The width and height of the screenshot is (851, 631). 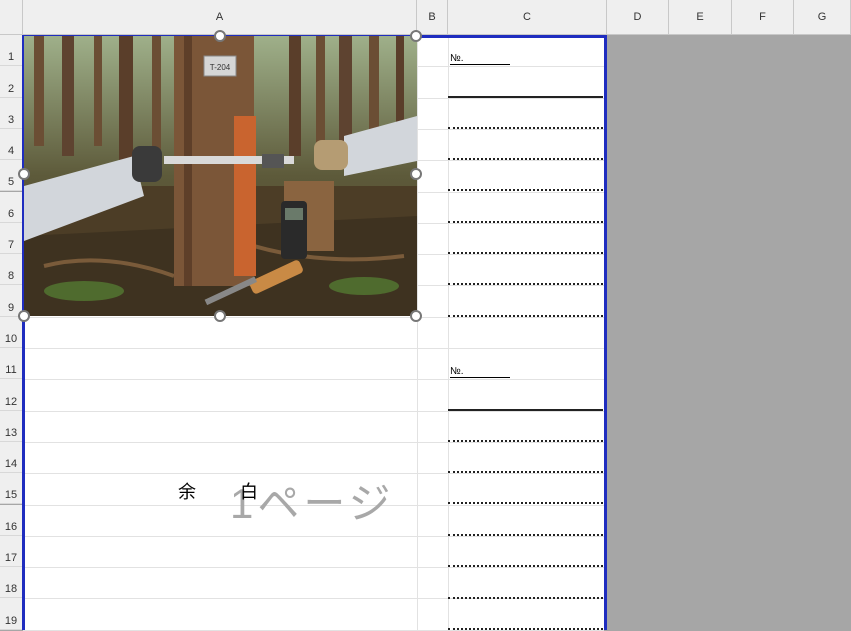 What do you see at coordinates (11, 364) in the screenshot?
I see `row-header-11: 11` at bounding box center [11, 364].